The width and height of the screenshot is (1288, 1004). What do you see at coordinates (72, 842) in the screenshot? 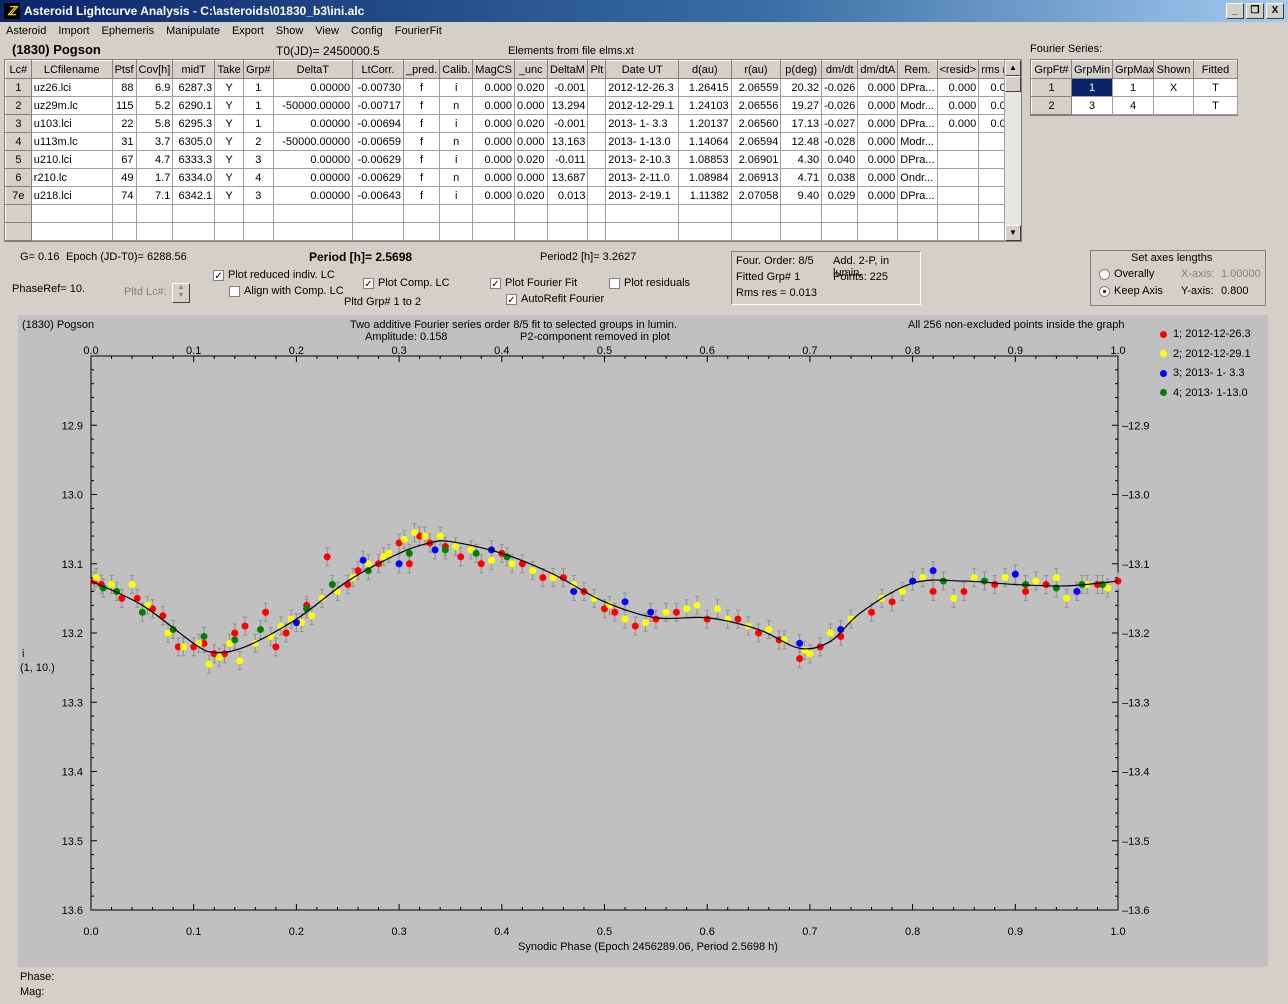
I see `y-tick-label: 13.5` at bounding box center [72, 842].